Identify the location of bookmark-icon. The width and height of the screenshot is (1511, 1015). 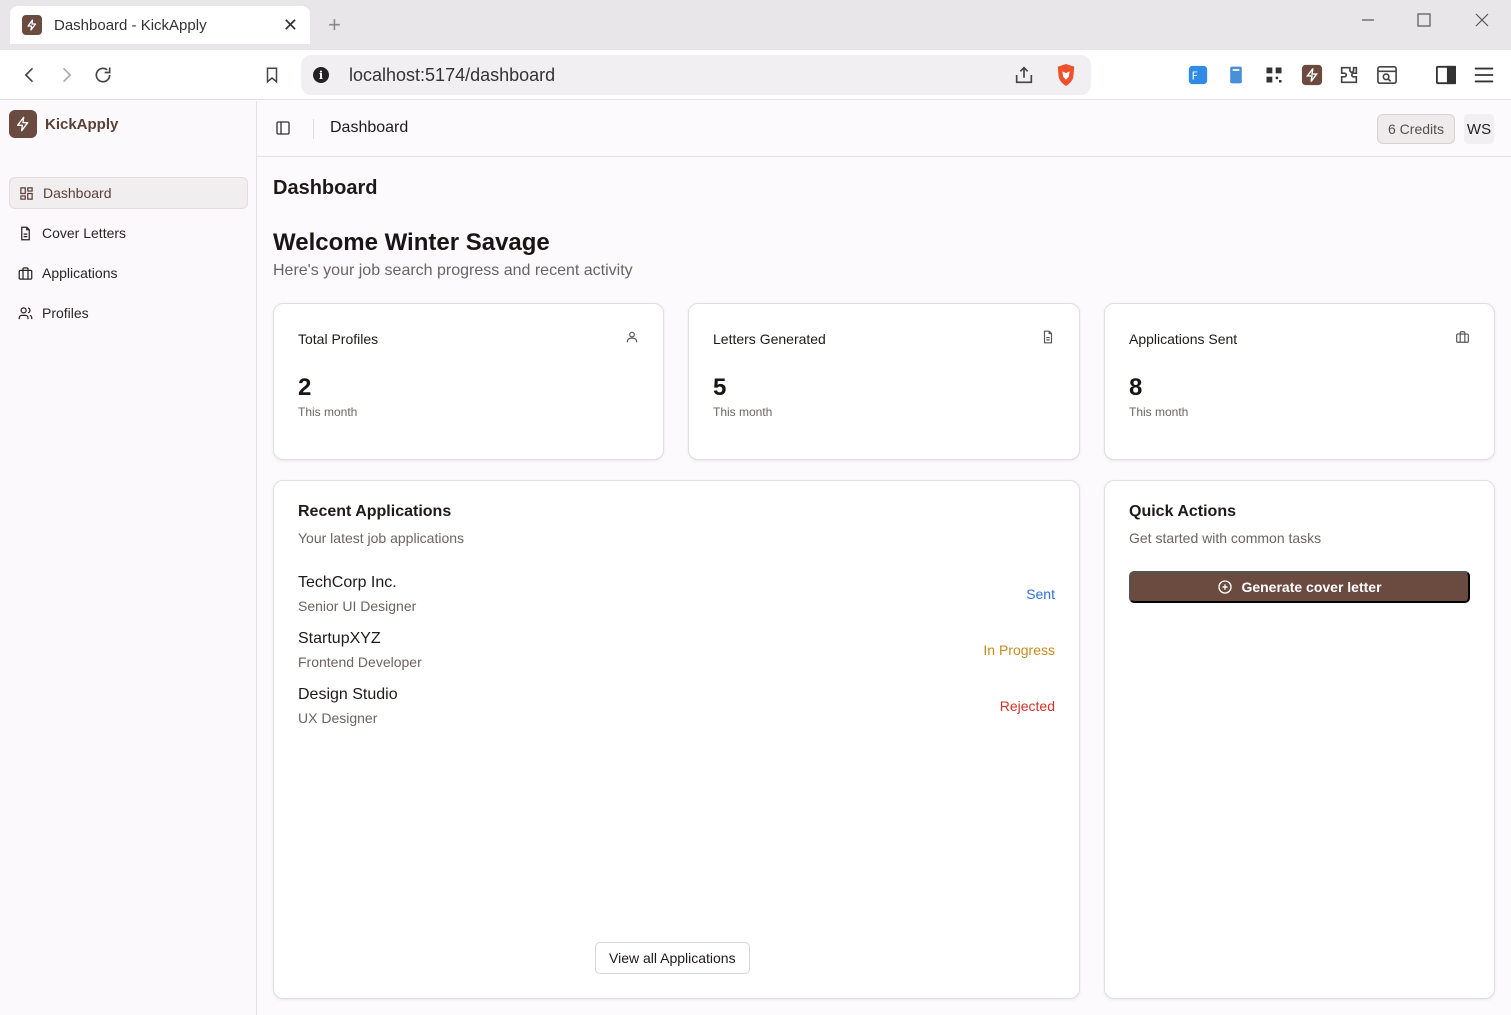
(272, 75).